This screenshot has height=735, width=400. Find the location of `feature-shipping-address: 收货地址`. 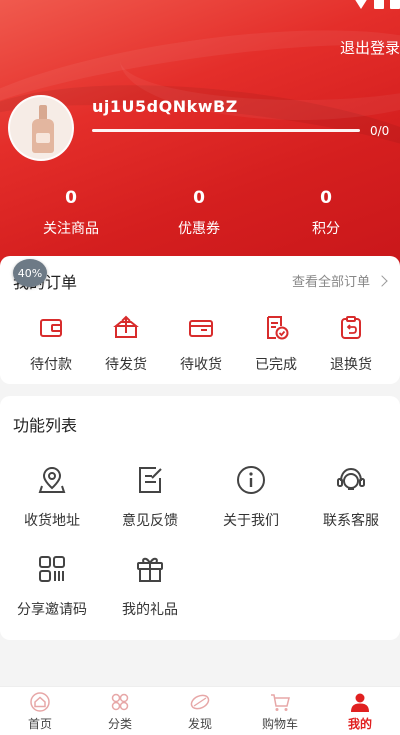

feature-shipping-address: 收货地址 is located at coordinates (52, 497).